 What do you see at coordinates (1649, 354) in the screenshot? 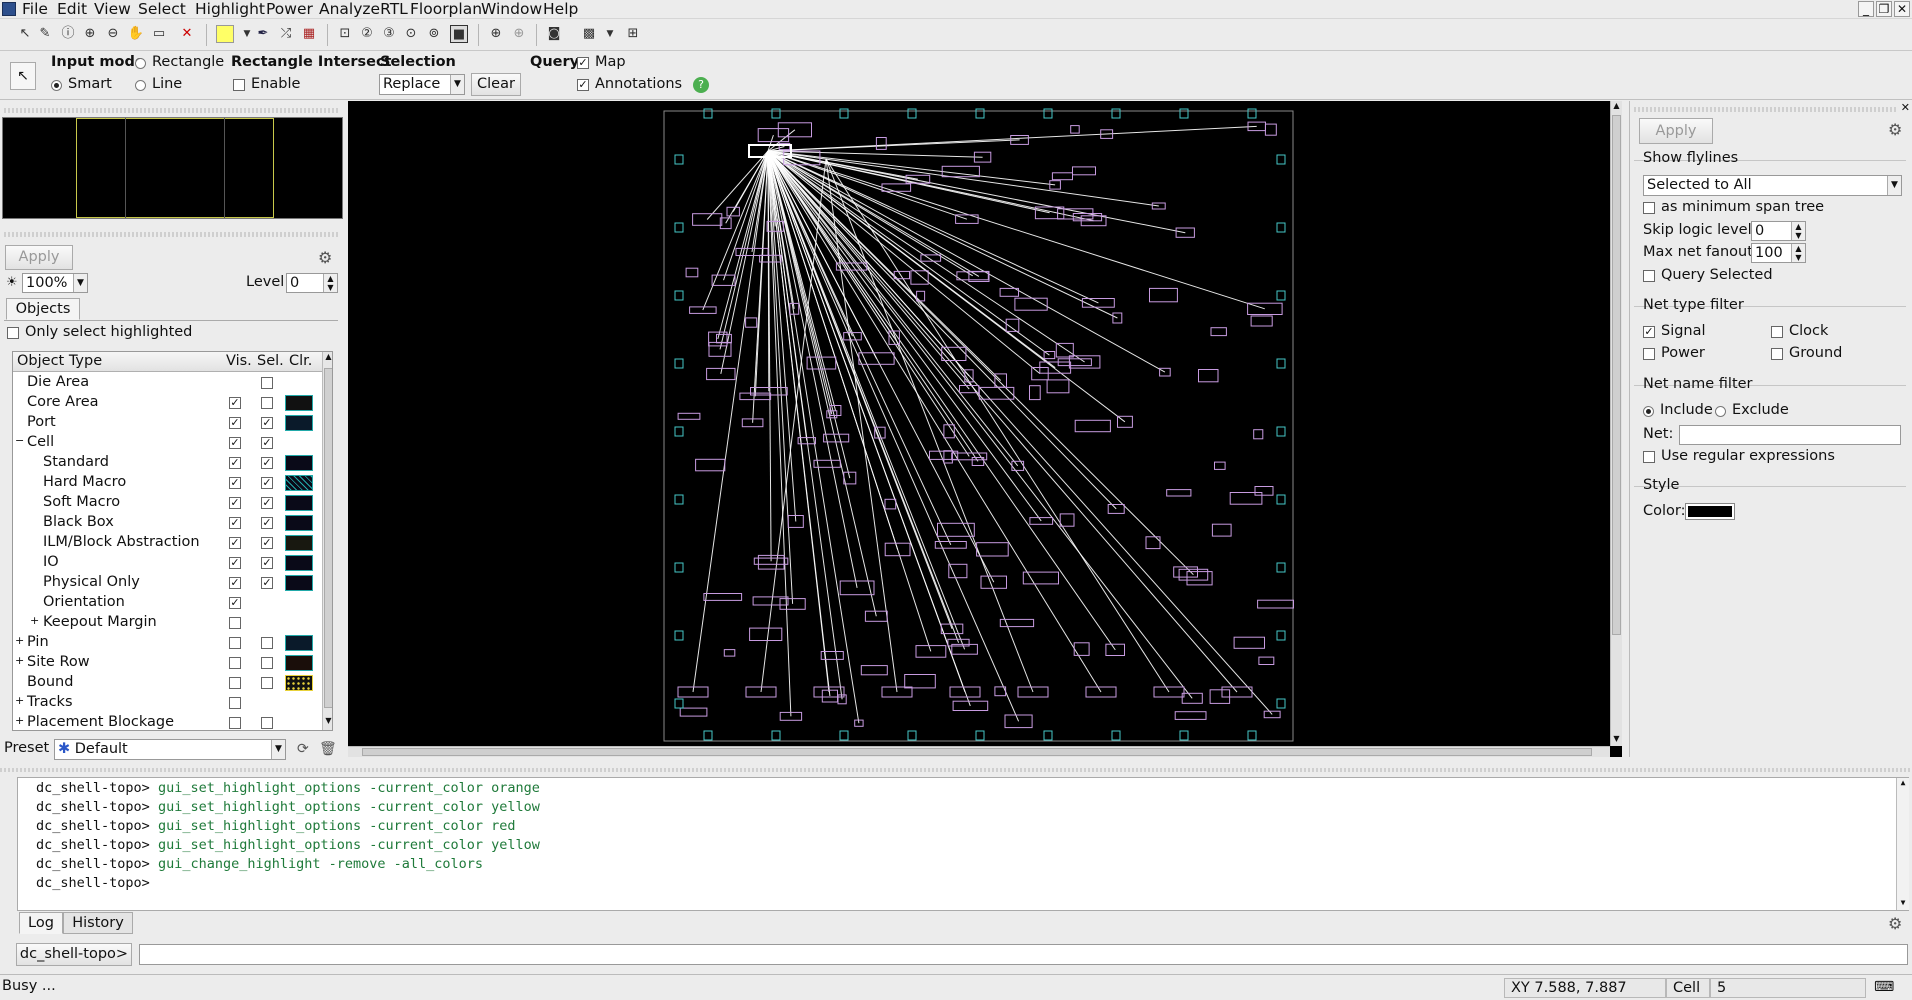
I see `power-checkbox` at bounding box center [1649, 354].